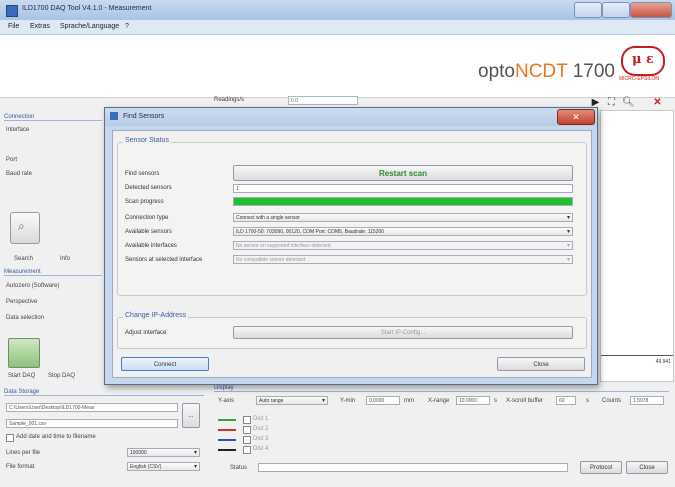  I want to click on menu-language: Sprache/Language, so click(89, 26).